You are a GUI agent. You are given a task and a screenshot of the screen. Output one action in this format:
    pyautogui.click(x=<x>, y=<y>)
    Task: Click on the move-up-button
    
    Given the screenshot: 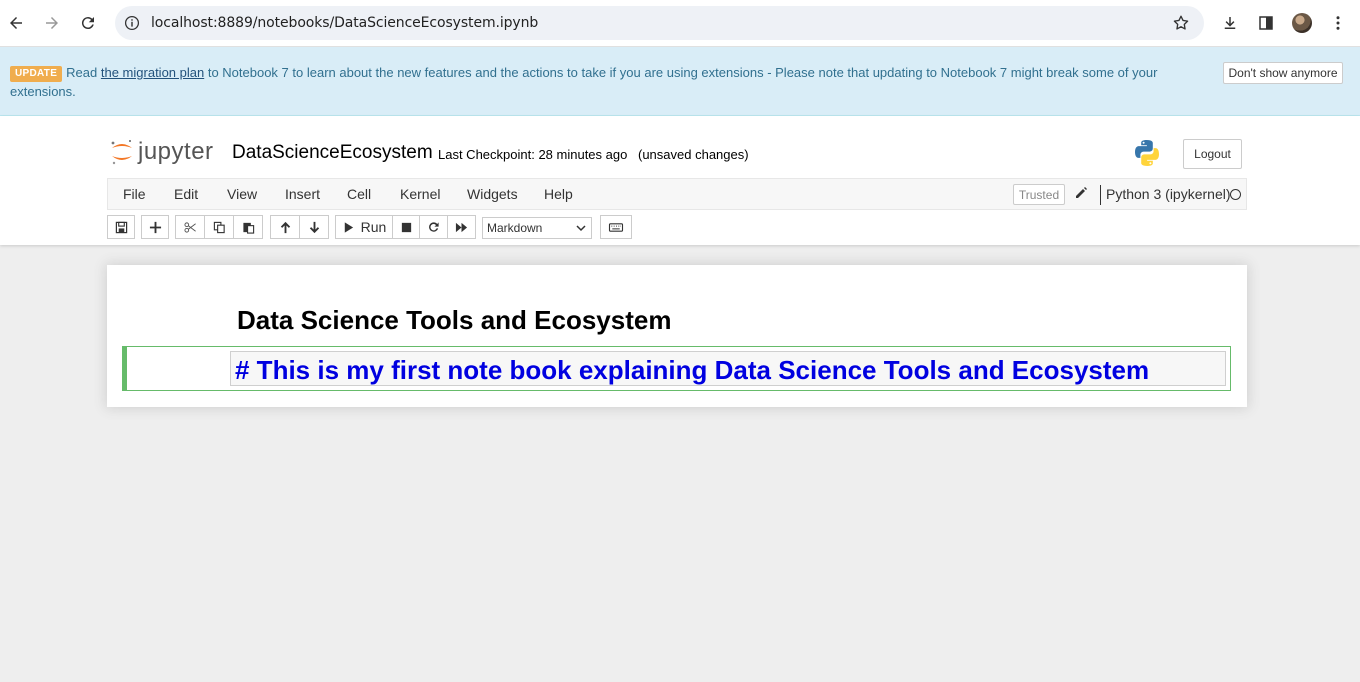 What is the action you would take?
    pyautogui.click(x=285, y=227)
    